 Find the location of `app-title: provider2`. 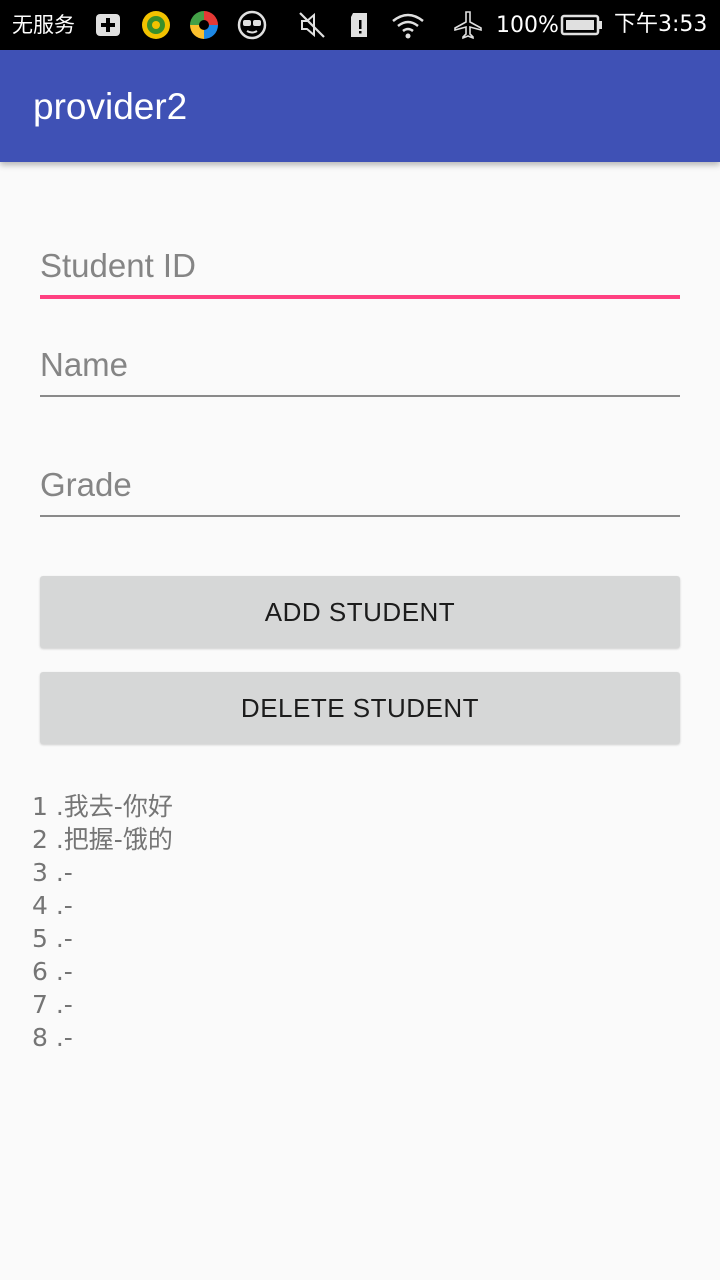

app-title: provider2 is located at coordinates (110, 106).